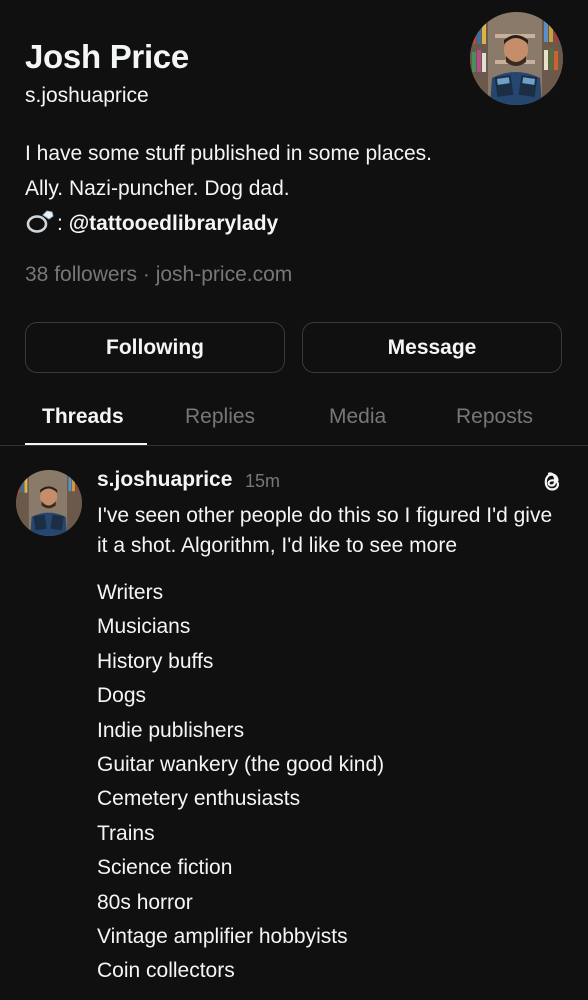  I want to click on post-author-avatar, so click(49, 503).